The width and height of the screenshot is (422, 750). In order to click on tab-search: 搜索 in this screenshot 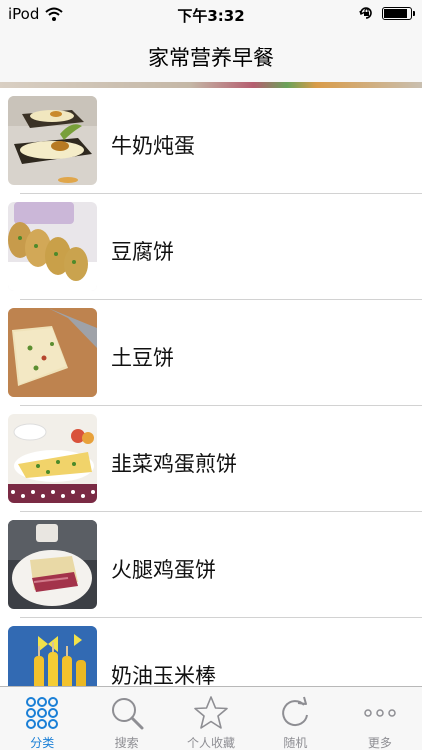, I will do `click(126, 718)`.